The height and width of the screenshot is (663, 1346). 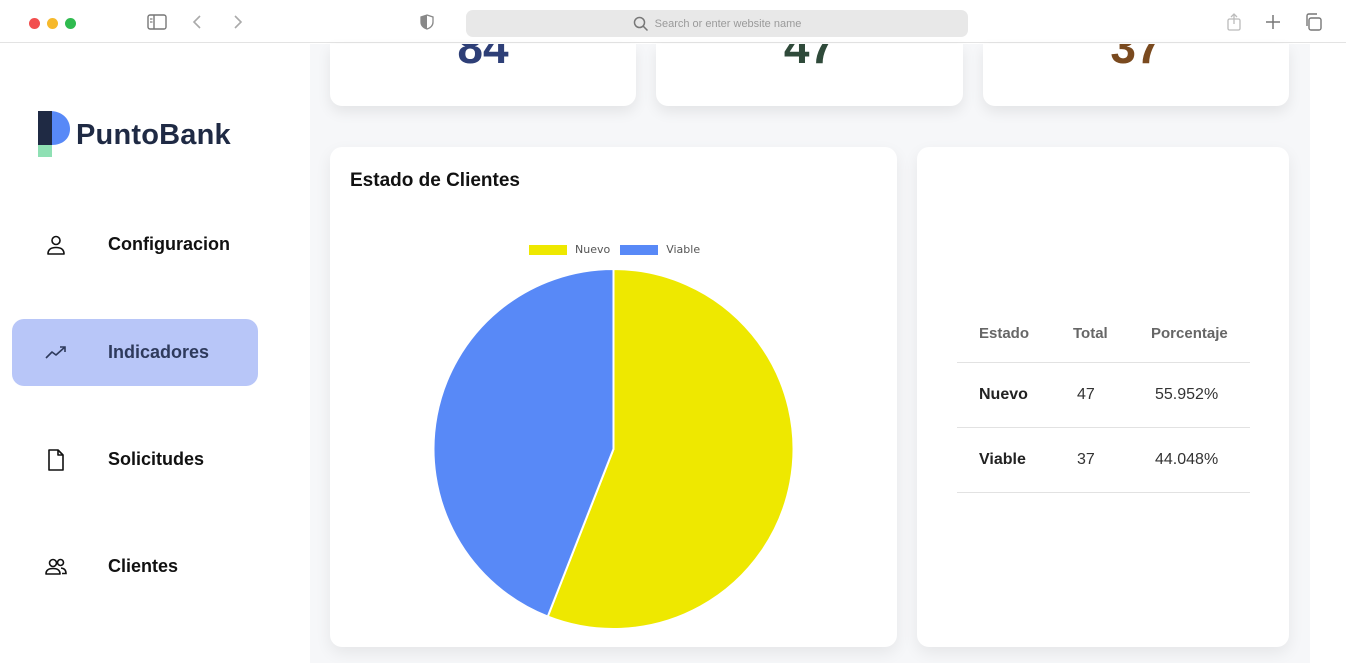 What do you see at coordinates (809, 58) in the screenshot?
I see `stat-value: 47` at bounding box center [809, 58].